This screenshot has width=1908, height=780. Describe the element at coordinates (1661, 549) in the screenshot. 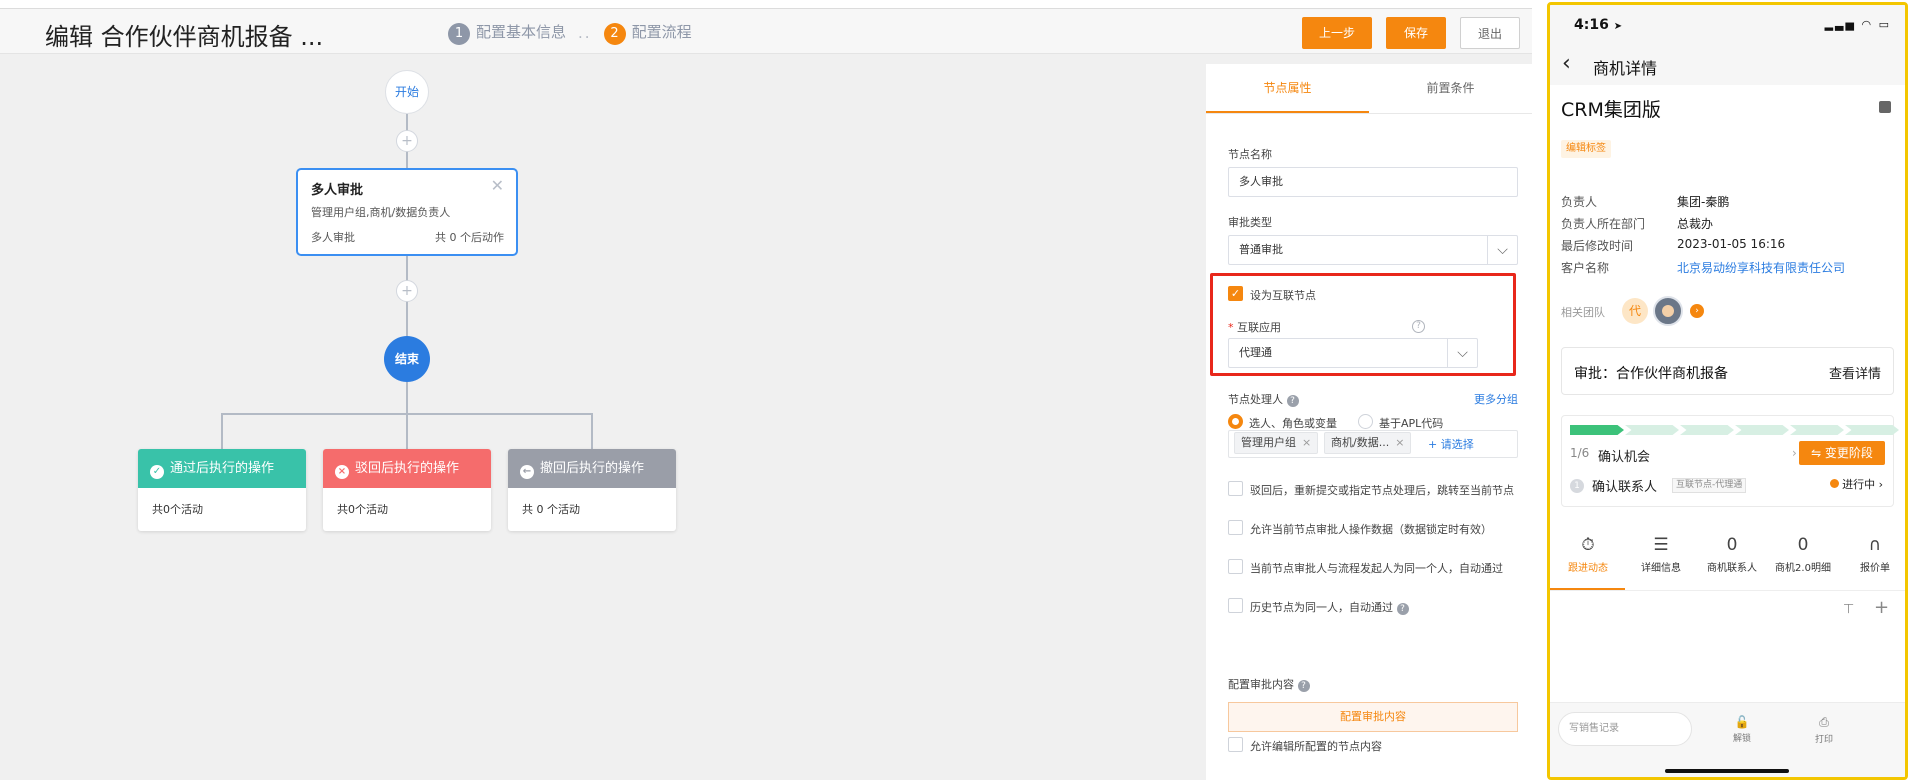

I see `tab-details: ☰ 详细信息` at that location.